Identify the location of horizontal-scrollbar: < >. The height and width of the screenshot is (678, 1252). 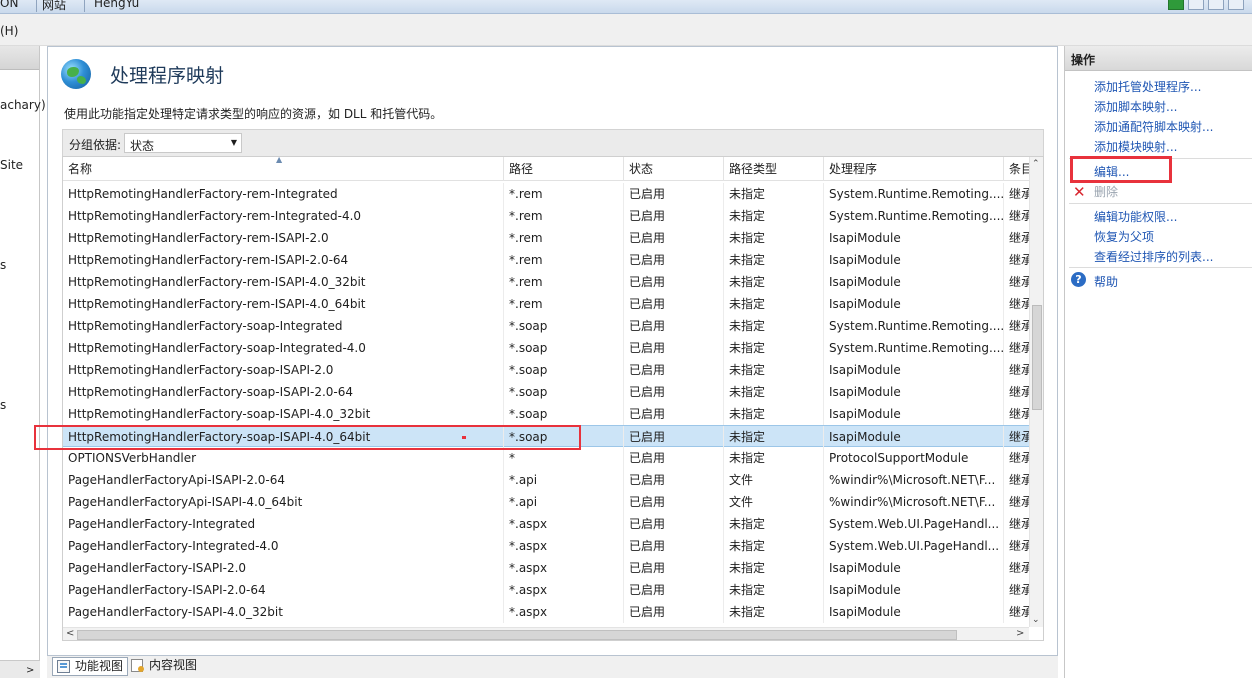
(546, 633).